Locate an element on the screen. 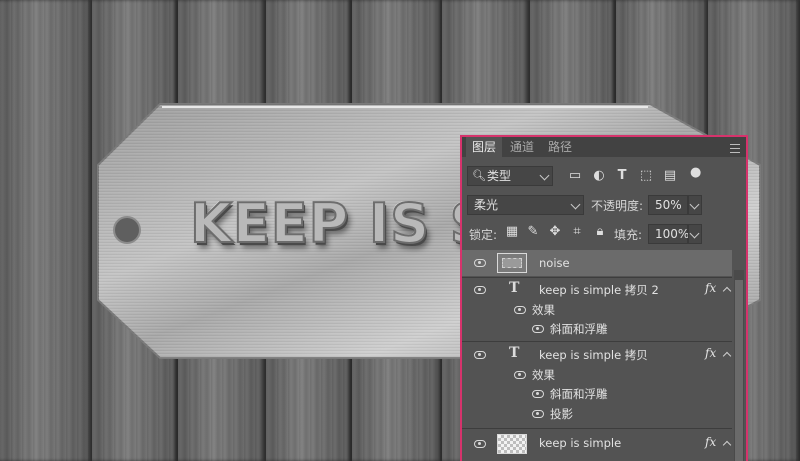  filter-pixel-icon: ▭ is located at coordinates (575, 176).